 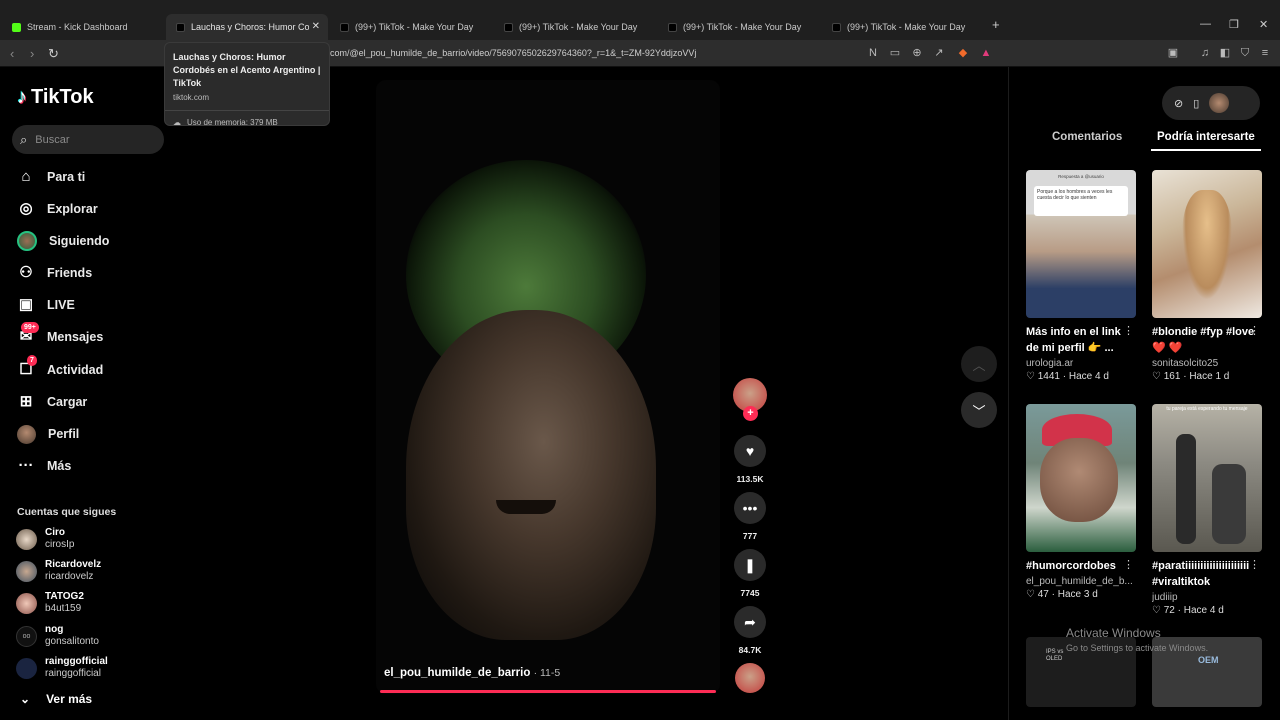 What do you see at coordinates (750, 650) in the screenshot?
I see `share-count: 84.7K` at bounding box center [750, 650].